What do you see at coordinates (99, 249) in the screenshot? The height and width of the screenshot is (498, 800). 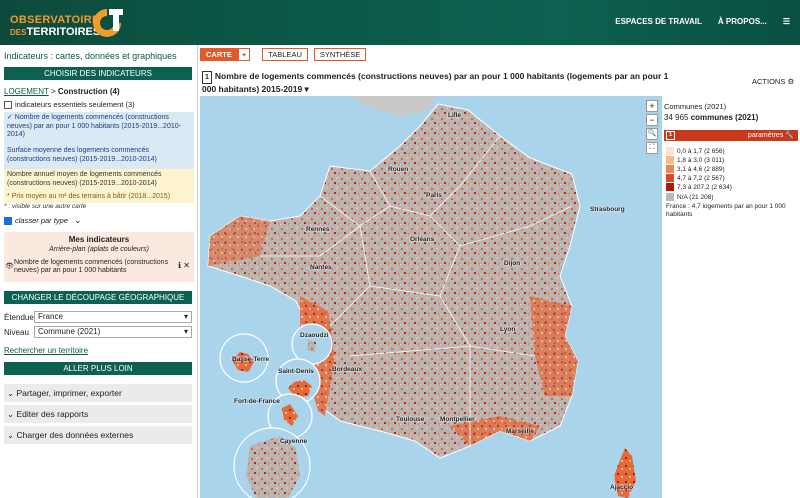 I see `background-layer-label: Arrière-plan (aplats de couleurs)` at bounding box center [99, 249].